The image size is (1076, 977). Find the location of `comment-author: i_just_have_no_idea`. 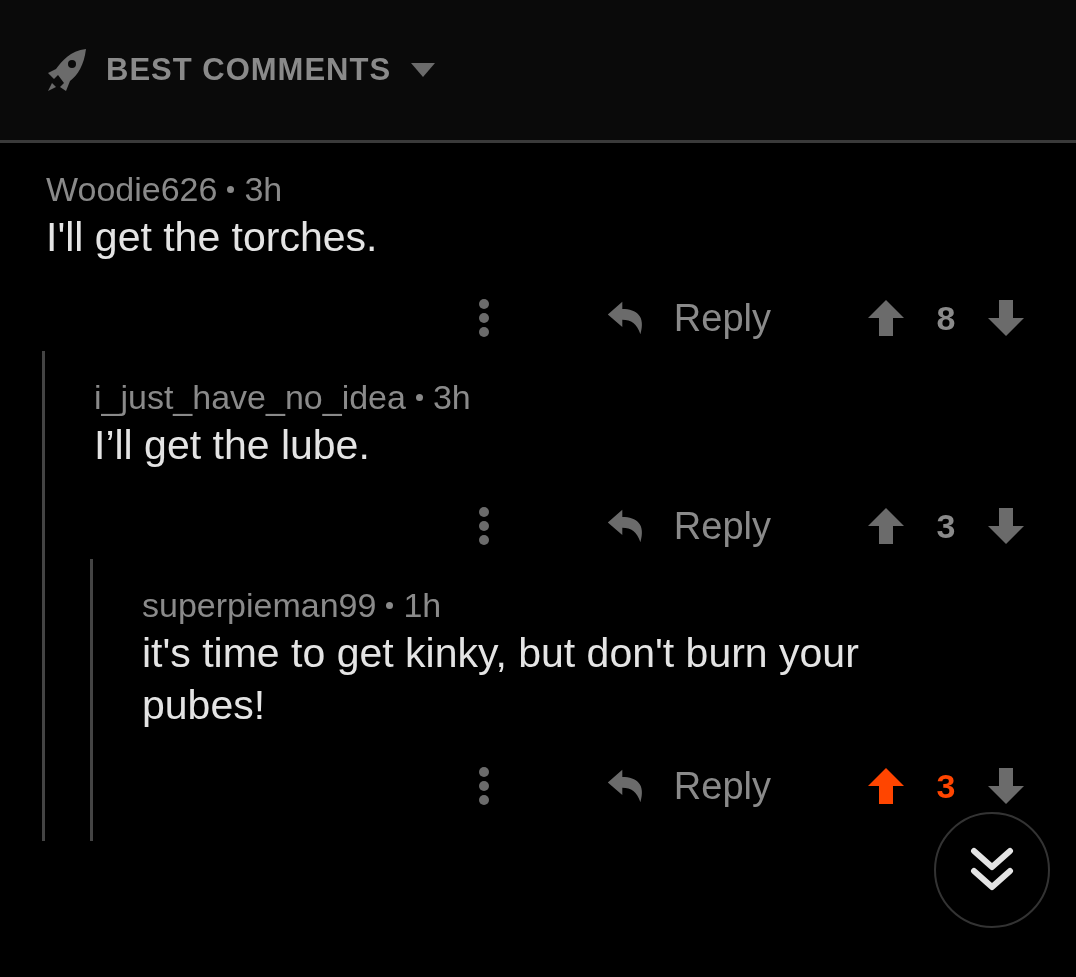

comment-author: i_just_have_no_idea is located at coordinates (250, 397).